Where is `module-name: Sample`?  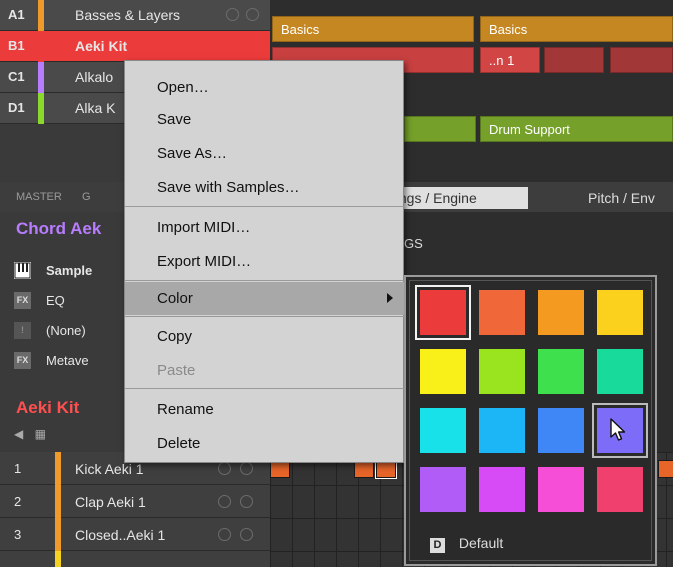 module-name: Sample is located at coordinates (69, 270).